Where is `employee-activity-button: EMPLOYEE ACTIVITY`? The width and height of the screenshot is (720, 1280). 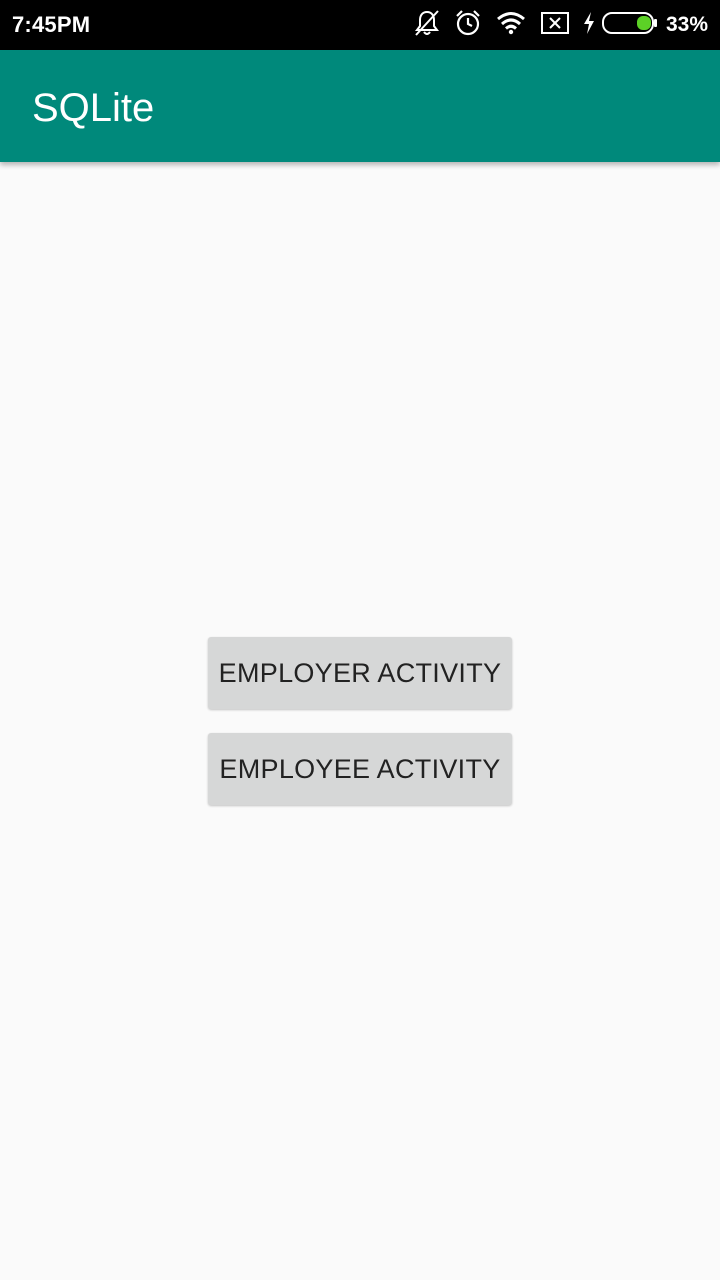
employee-activity-button: EMPLOYEE ACTIVITY is located at coordinates (360, 769).